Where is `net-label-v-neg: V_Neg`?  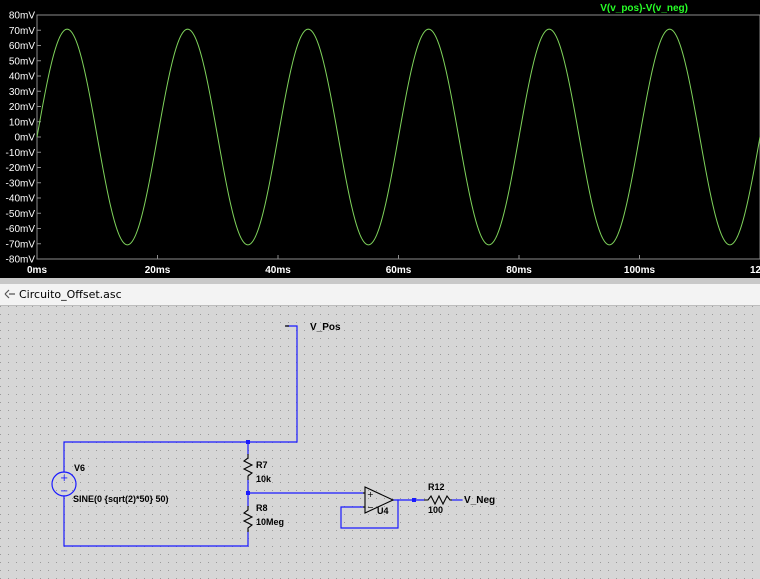 net-label-v-neg: V_Neg is located at coordinates (479, 500).